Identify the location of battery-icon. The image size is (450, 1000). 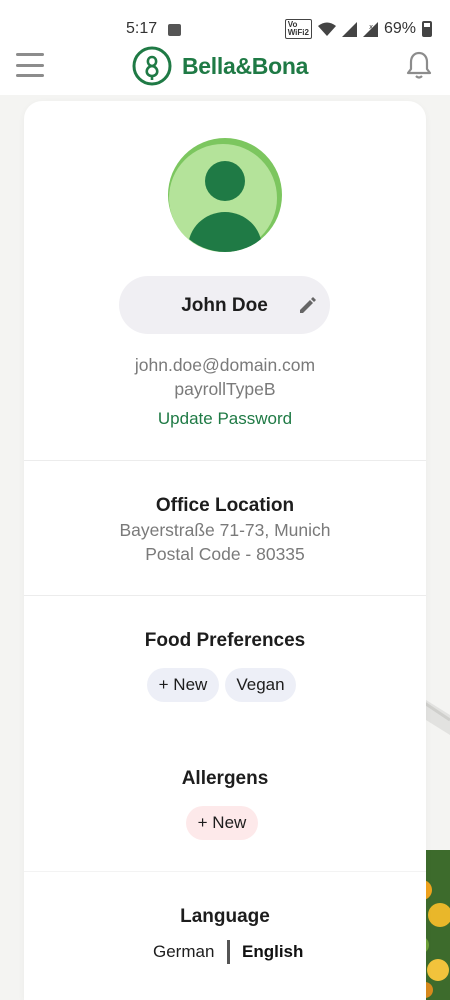
(427, 29).